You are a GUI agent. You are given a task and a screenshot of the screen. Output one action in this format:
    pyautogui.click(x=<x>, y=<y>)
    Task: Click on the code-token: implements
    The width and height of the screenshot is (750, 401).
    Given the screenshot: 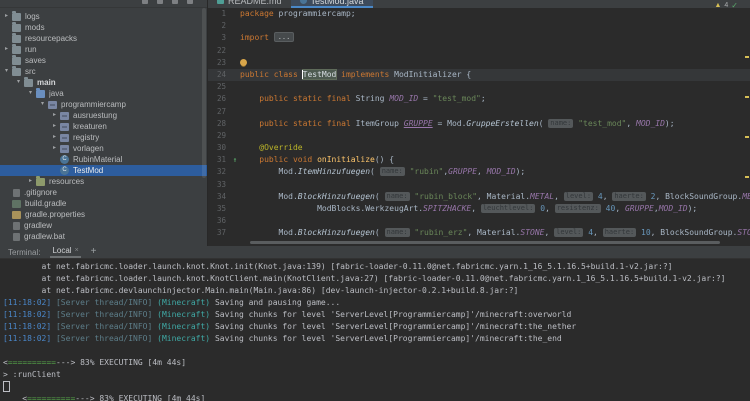 What is the action you would take?
    pyautogui.click(x=365, y=74)
    